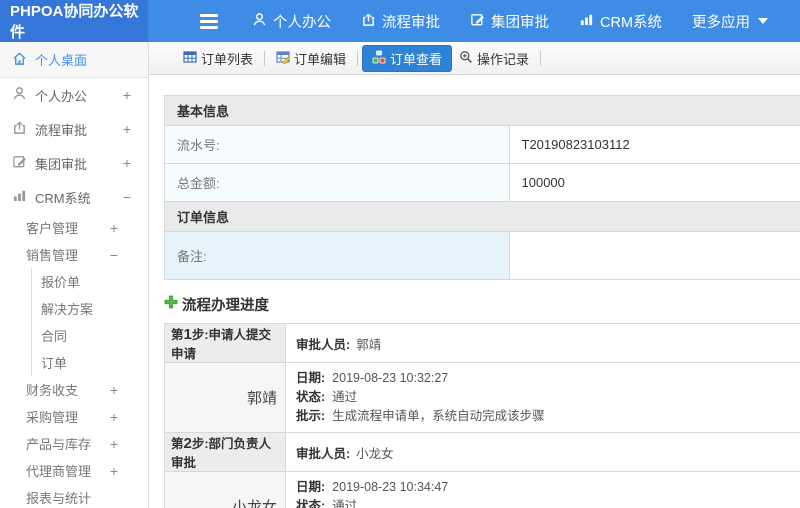 Image resolution: width=800 pixels, height=508 pixels. I want to click on sidebar-item-products: 产品与库存 +, so click(74, 443).